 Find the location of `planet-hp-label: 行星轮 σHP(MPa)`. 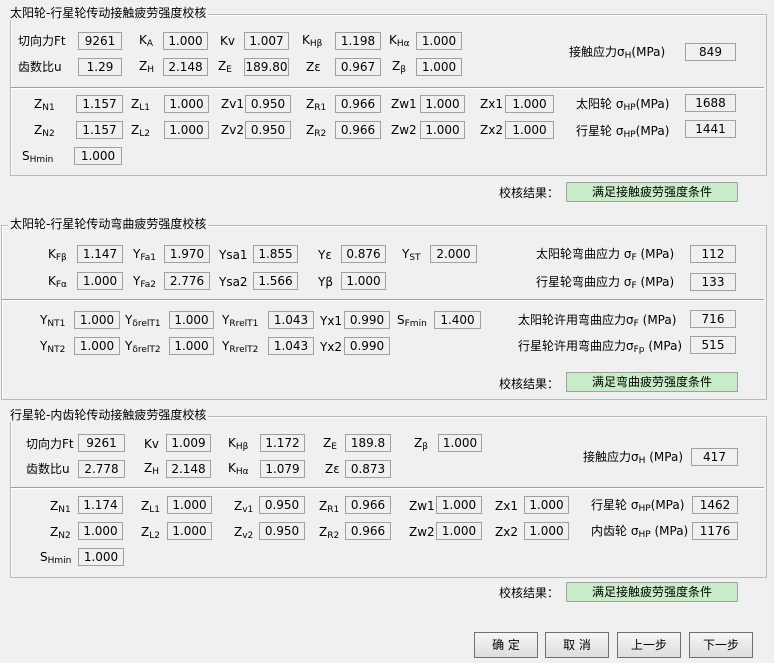

planet-hp-label: 行星轮 σHP(MPa) is located at coordinates (623, 132).